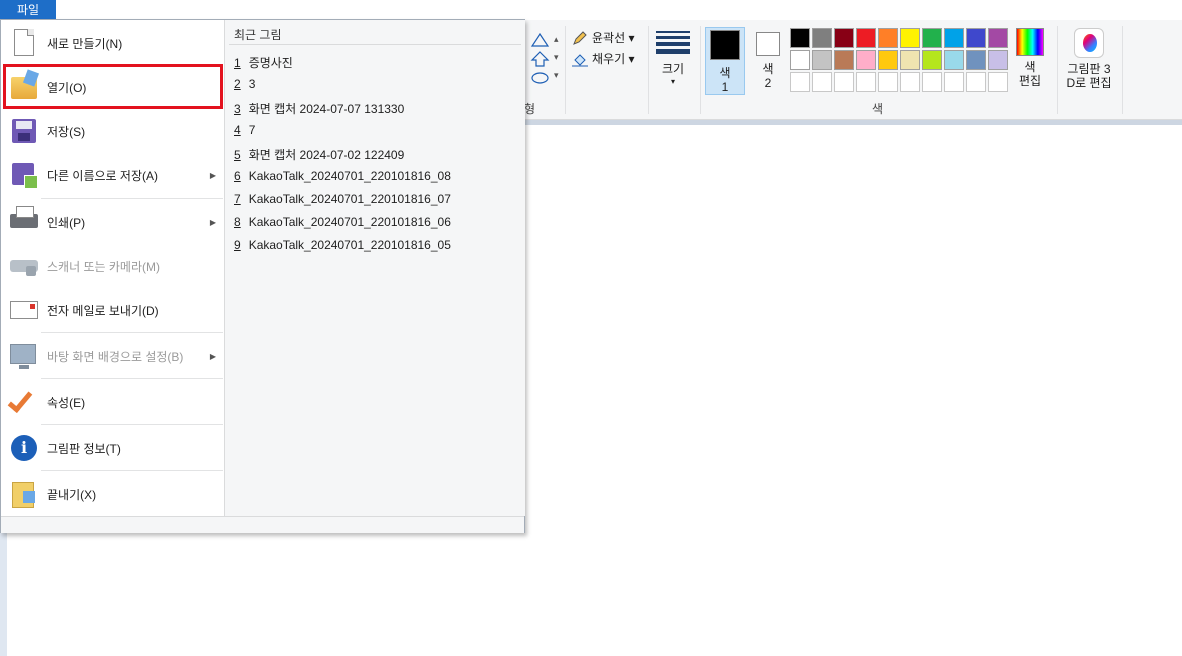 This screenshot has width=1182, height=656. I want to click on recent-picture-item: 3 화면 캡처 2024-07-07 131330, so click(319, 108).